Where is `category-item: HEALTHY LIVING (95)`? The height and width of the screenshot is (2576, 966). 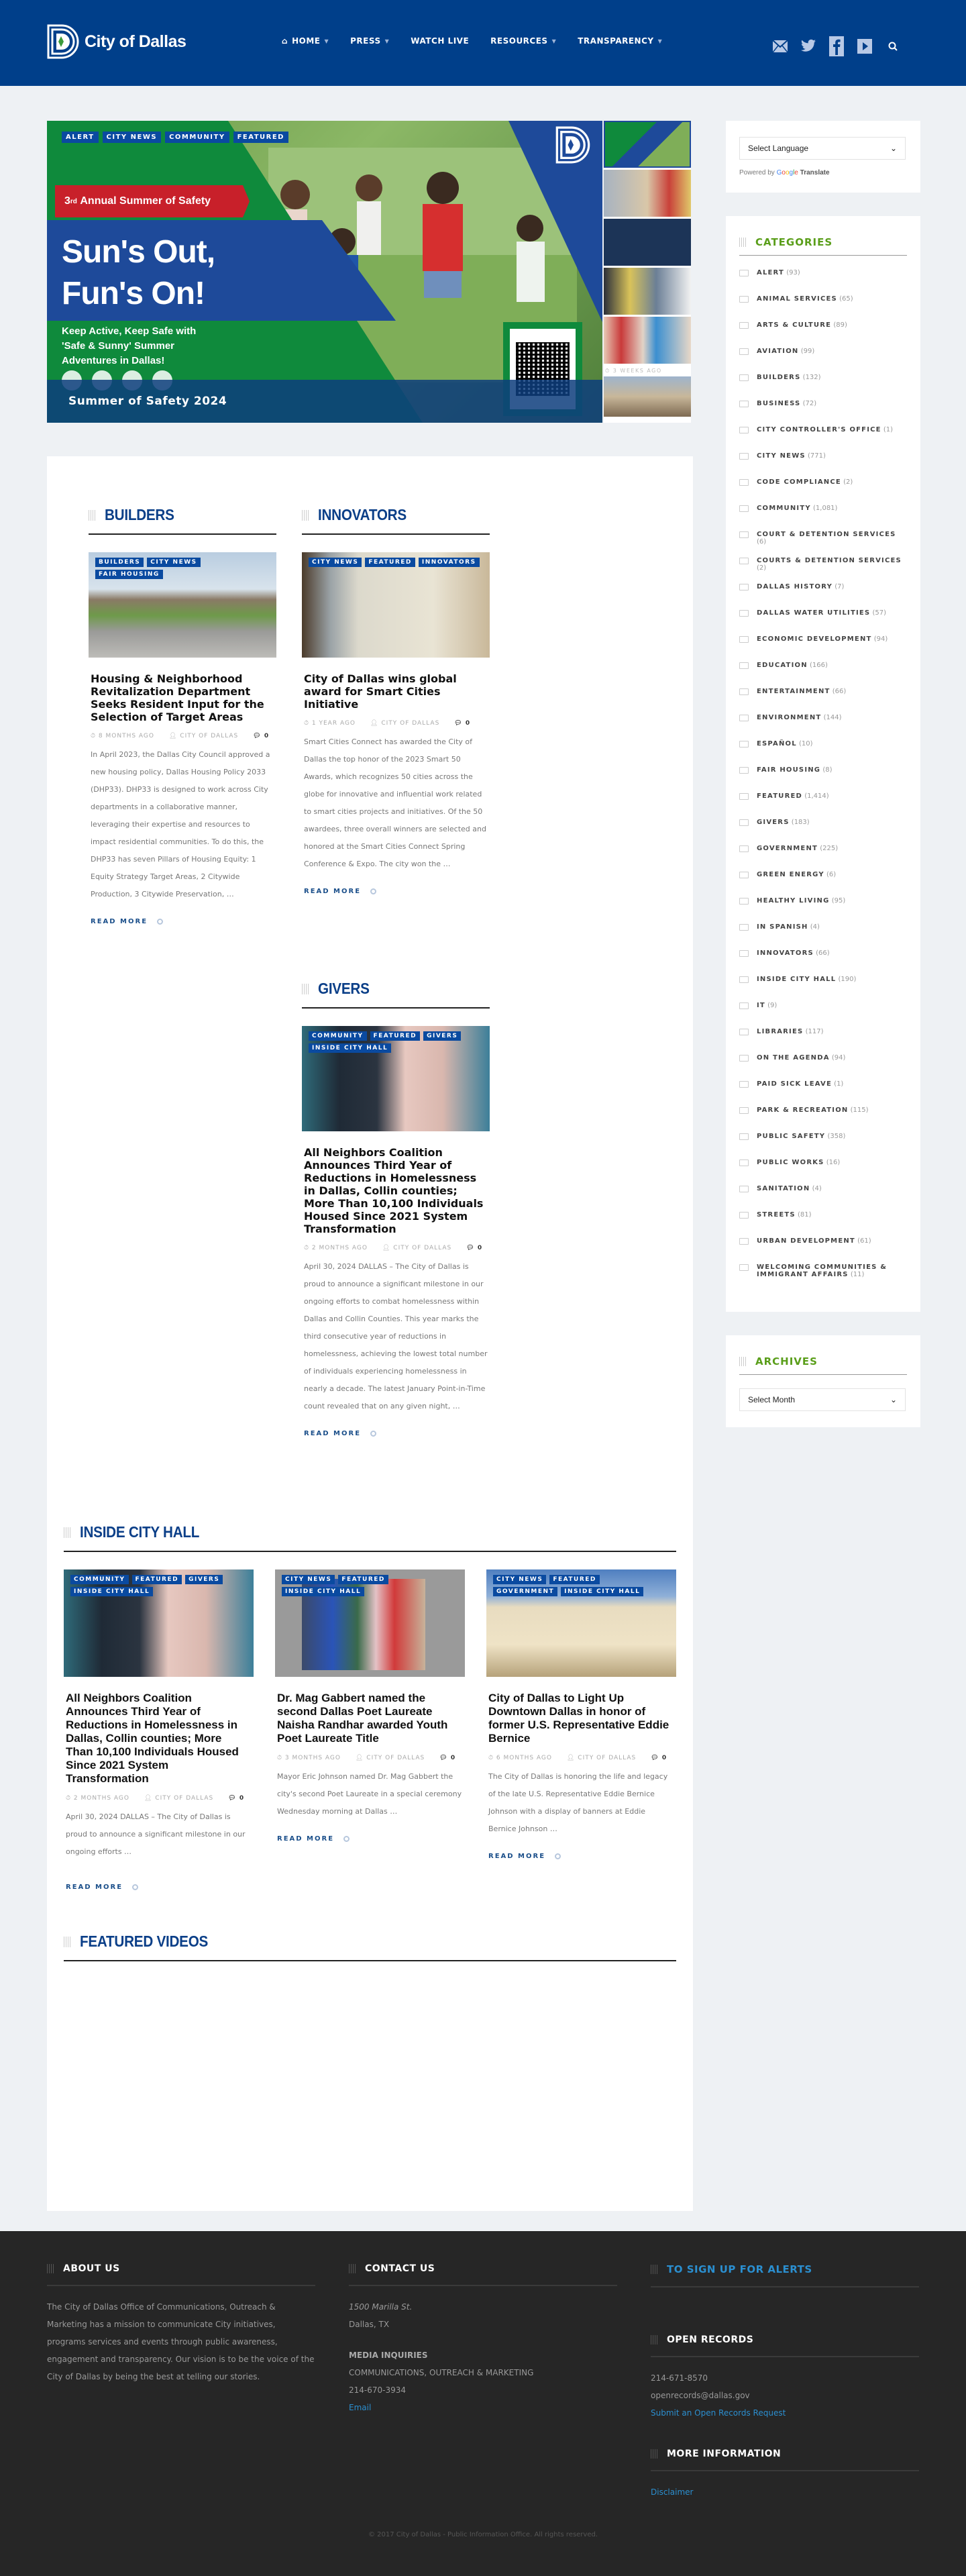
category-item: HEALTHY LIVING (95) is located at coordinates (823, 905).